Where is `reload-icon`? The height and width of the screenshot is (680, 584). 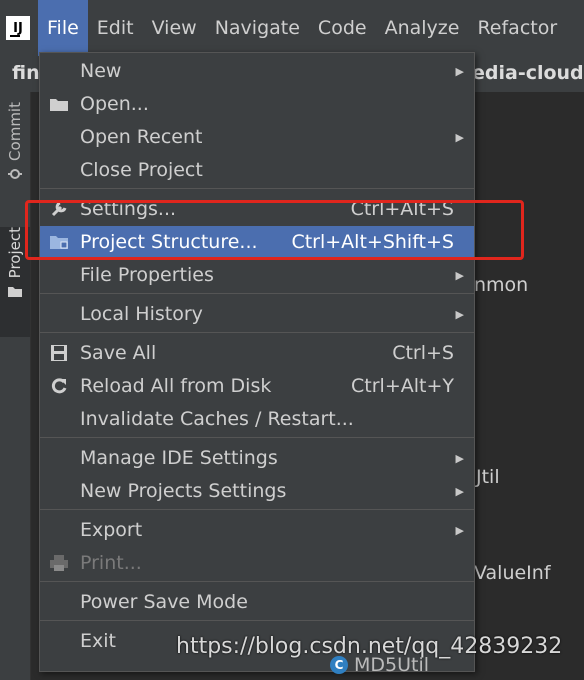 reload-icon is located at coordinates (59, 386).